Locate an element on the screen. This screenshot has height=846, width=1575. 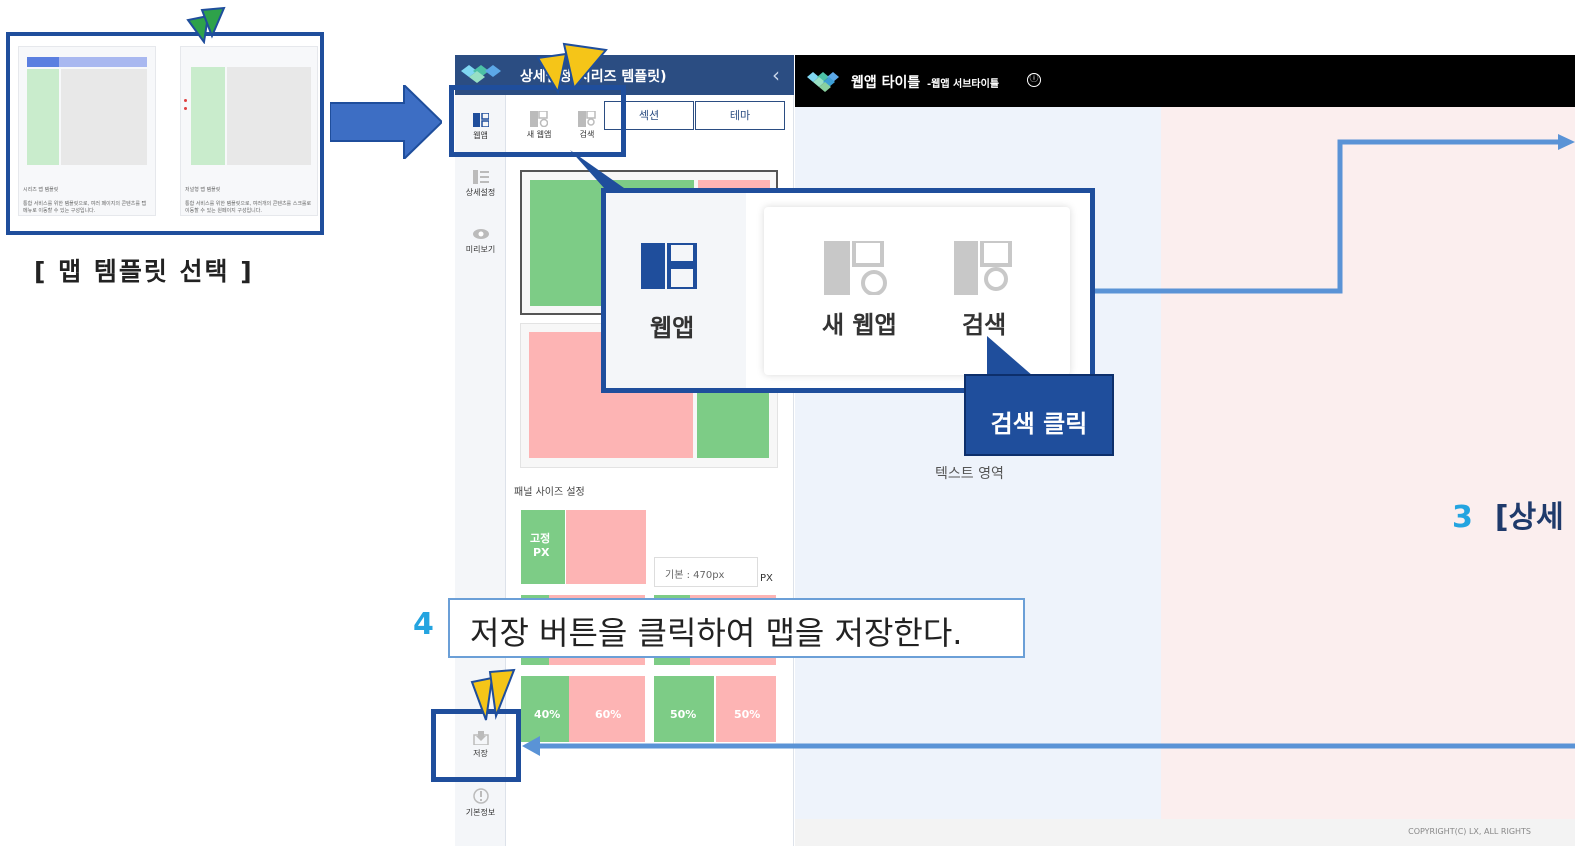
step-title: [상세 is located at coordinates (1529, 517).